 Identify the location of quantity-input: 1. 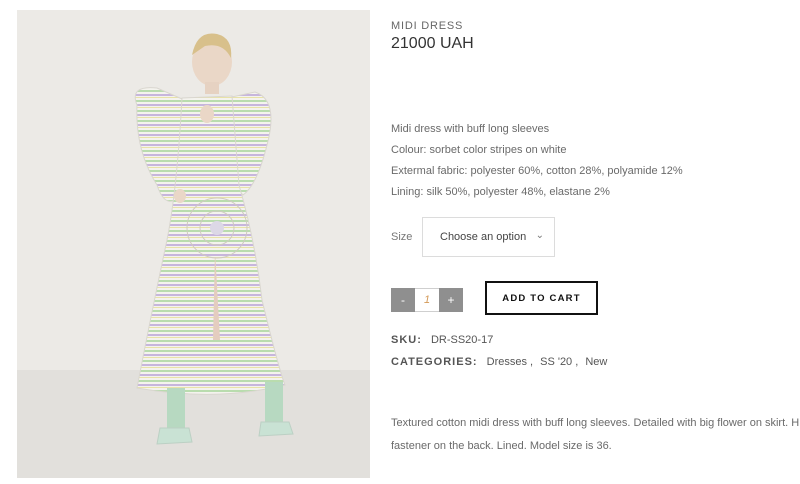
(427, 300).